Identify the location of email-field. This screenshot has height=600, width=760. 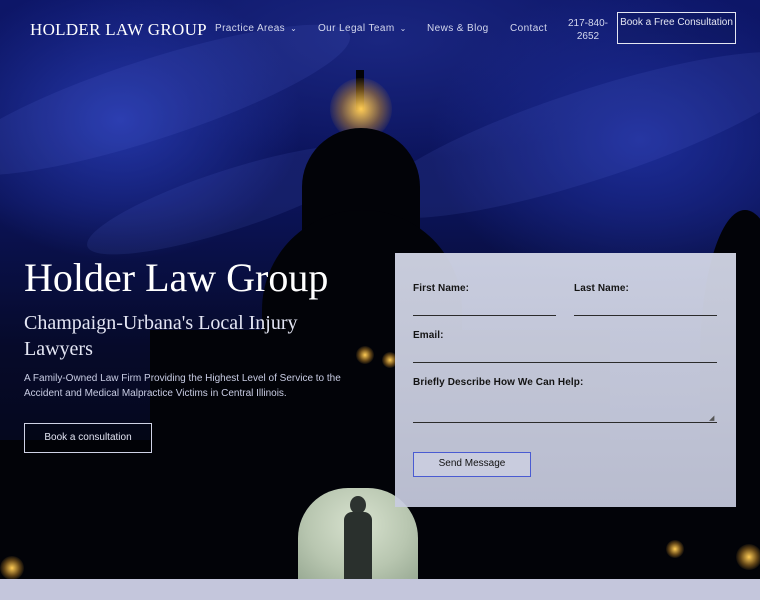
(565, 353).